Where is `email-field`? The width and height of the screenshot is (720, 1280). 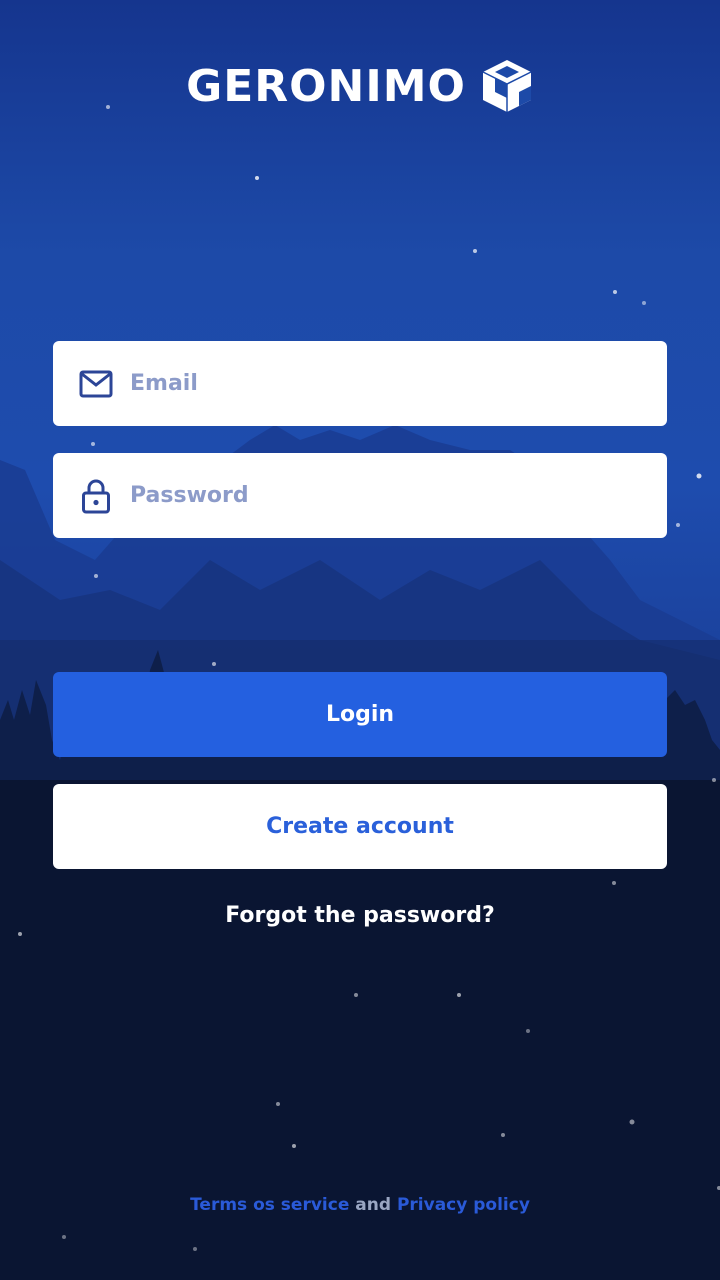
email-field is located at coordinates (360, 383).